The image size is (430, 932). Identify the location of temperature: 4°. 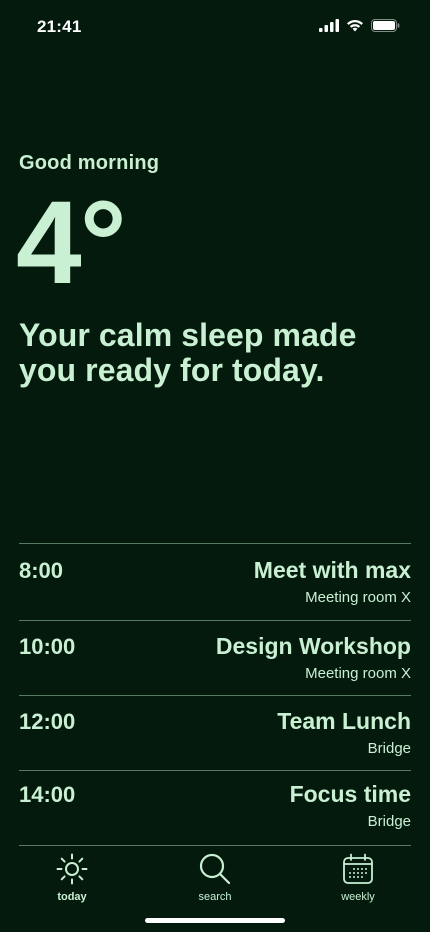
(71, 243).